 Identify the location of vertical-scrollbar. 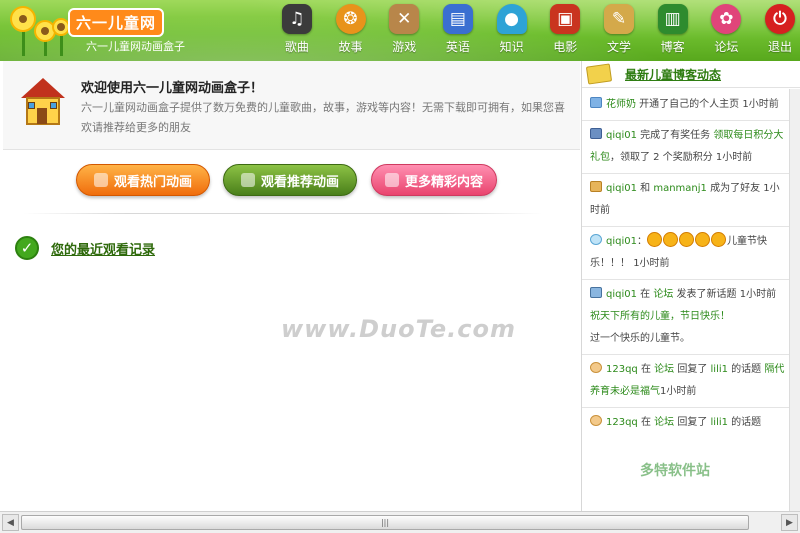
(794, 300).